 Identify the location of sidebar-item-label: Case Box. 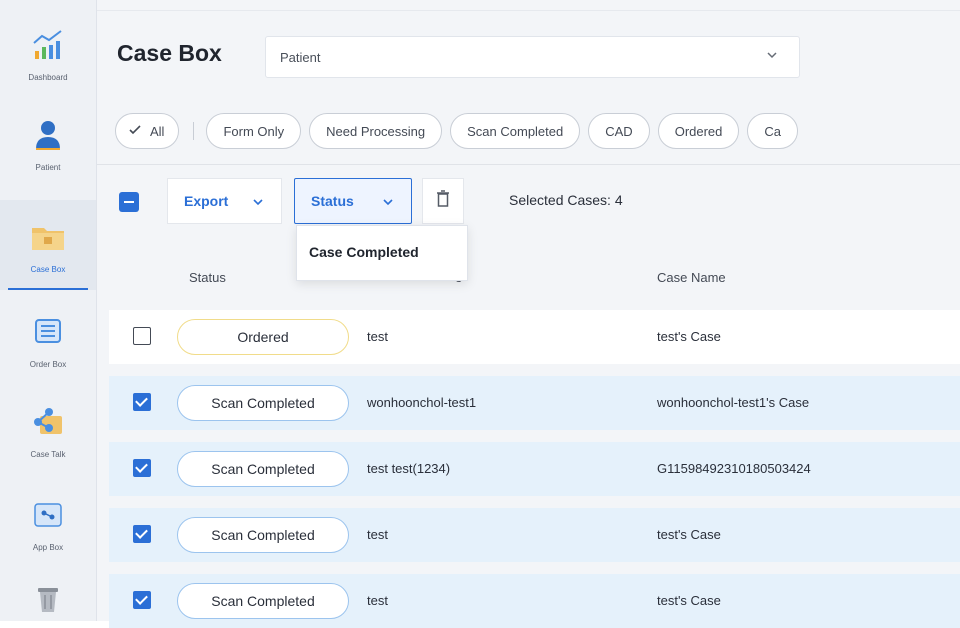
(48, 269).